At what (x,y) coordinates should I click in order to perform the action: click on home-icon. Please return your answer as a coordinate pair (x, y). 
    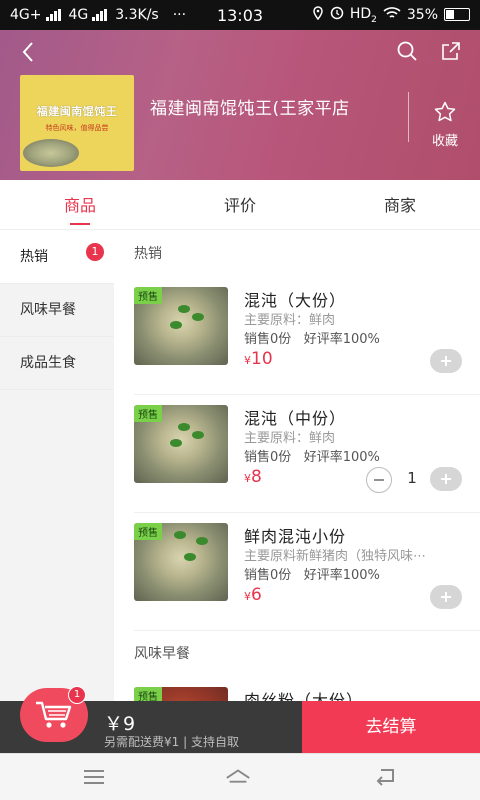
    Looking at the image, I should click on (238, 777).